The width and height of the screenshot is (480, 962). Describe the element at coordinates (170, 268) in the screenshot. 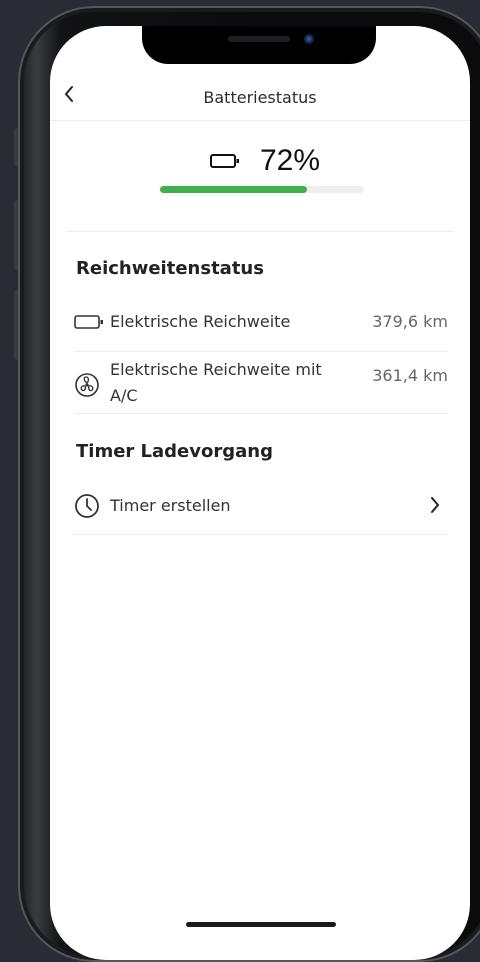

I see `range-section-title: Reichweitenstatus` at that location.